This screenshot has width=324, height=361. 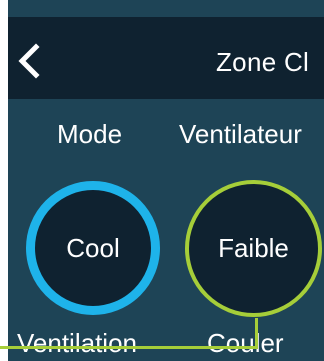 I want to click on callout-line-vertical, so click(x=256, y=332).